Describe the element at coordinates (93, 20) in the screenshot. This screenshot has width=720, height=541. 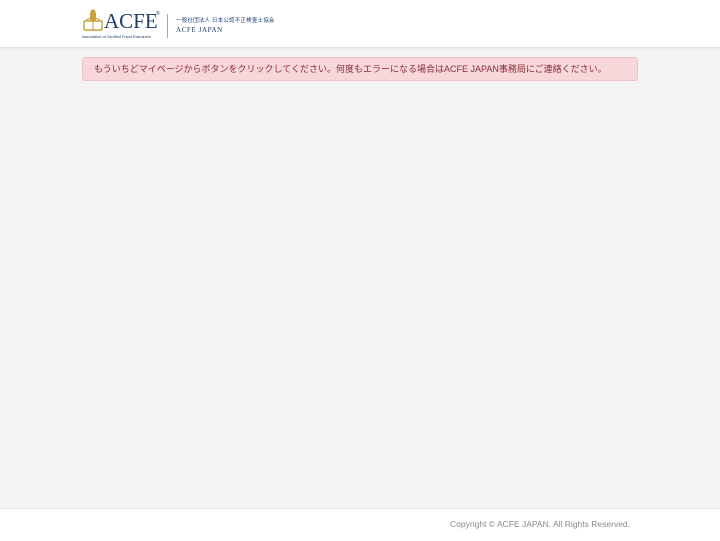
I see `acfe-emblem-icon` at that location.